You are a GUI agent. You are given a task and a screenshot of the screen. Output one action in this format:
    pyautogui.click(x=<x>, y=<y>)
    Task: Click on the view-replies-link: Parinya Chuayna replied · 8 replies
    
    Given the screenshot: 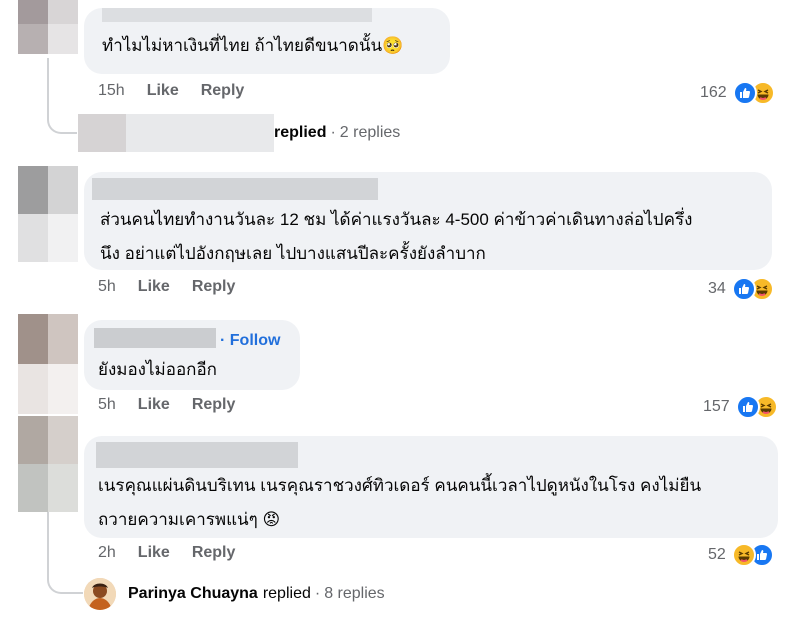 What is the action you would take?
    pyautogui.click(x=256, y=594)
    